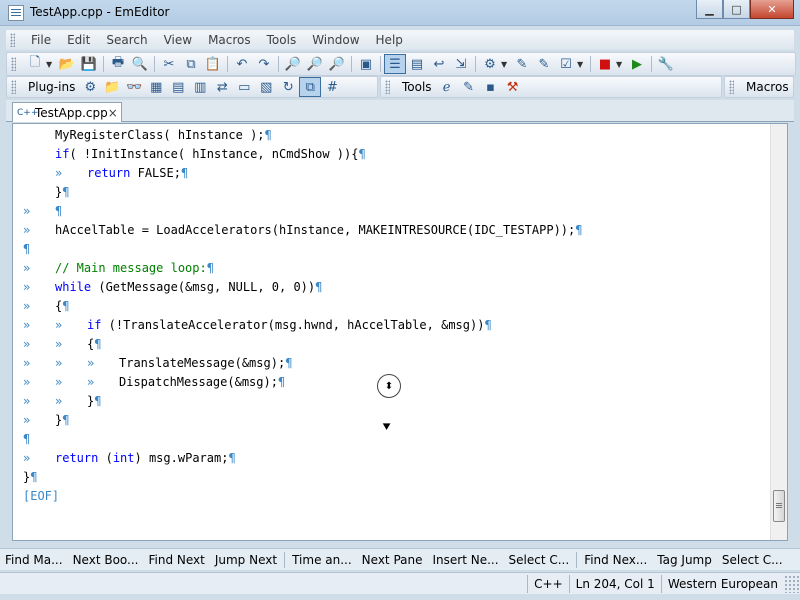 The height and width of the screenshot is (600, 800). Describe the element at coordinates (222, 87) in the screenshot. I see `plugin-7-icon: ⇄` at that location.